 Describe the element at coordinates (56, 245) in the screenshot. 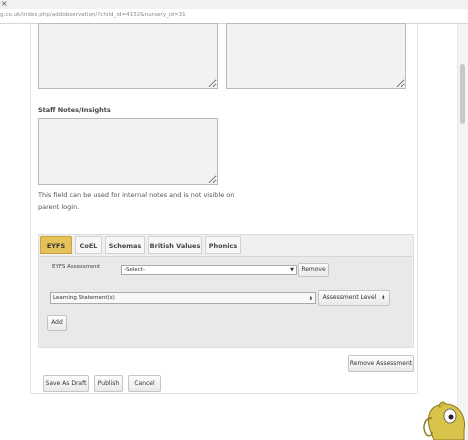

I see `tab-eyfs: EYFS` at that location.